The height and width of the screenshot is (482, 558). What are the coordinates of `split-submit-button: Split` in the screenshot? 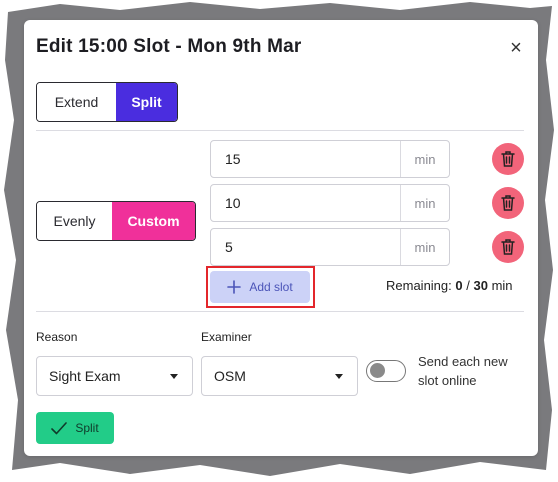 It's located at (75, 428).